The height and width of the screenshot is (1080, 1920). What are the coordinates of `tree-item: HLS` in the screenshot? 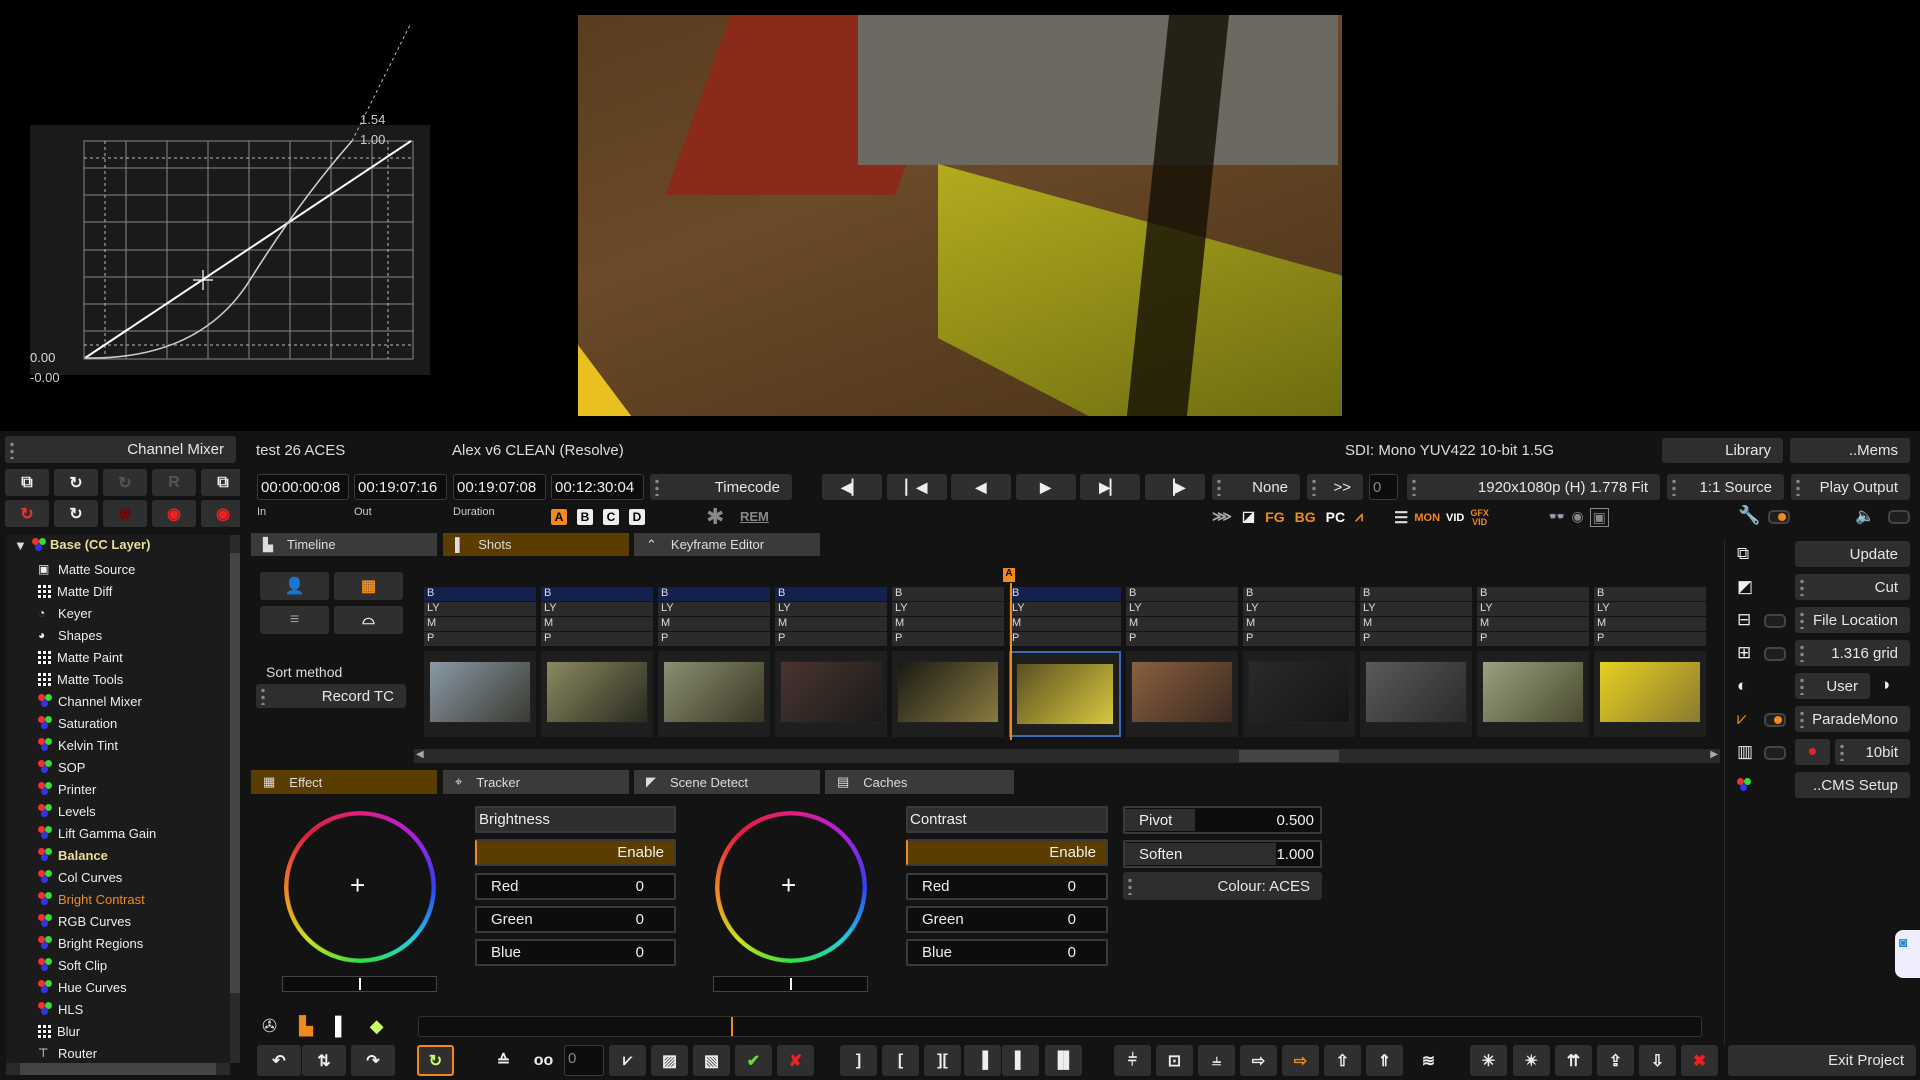 It's located at (60, 1009).